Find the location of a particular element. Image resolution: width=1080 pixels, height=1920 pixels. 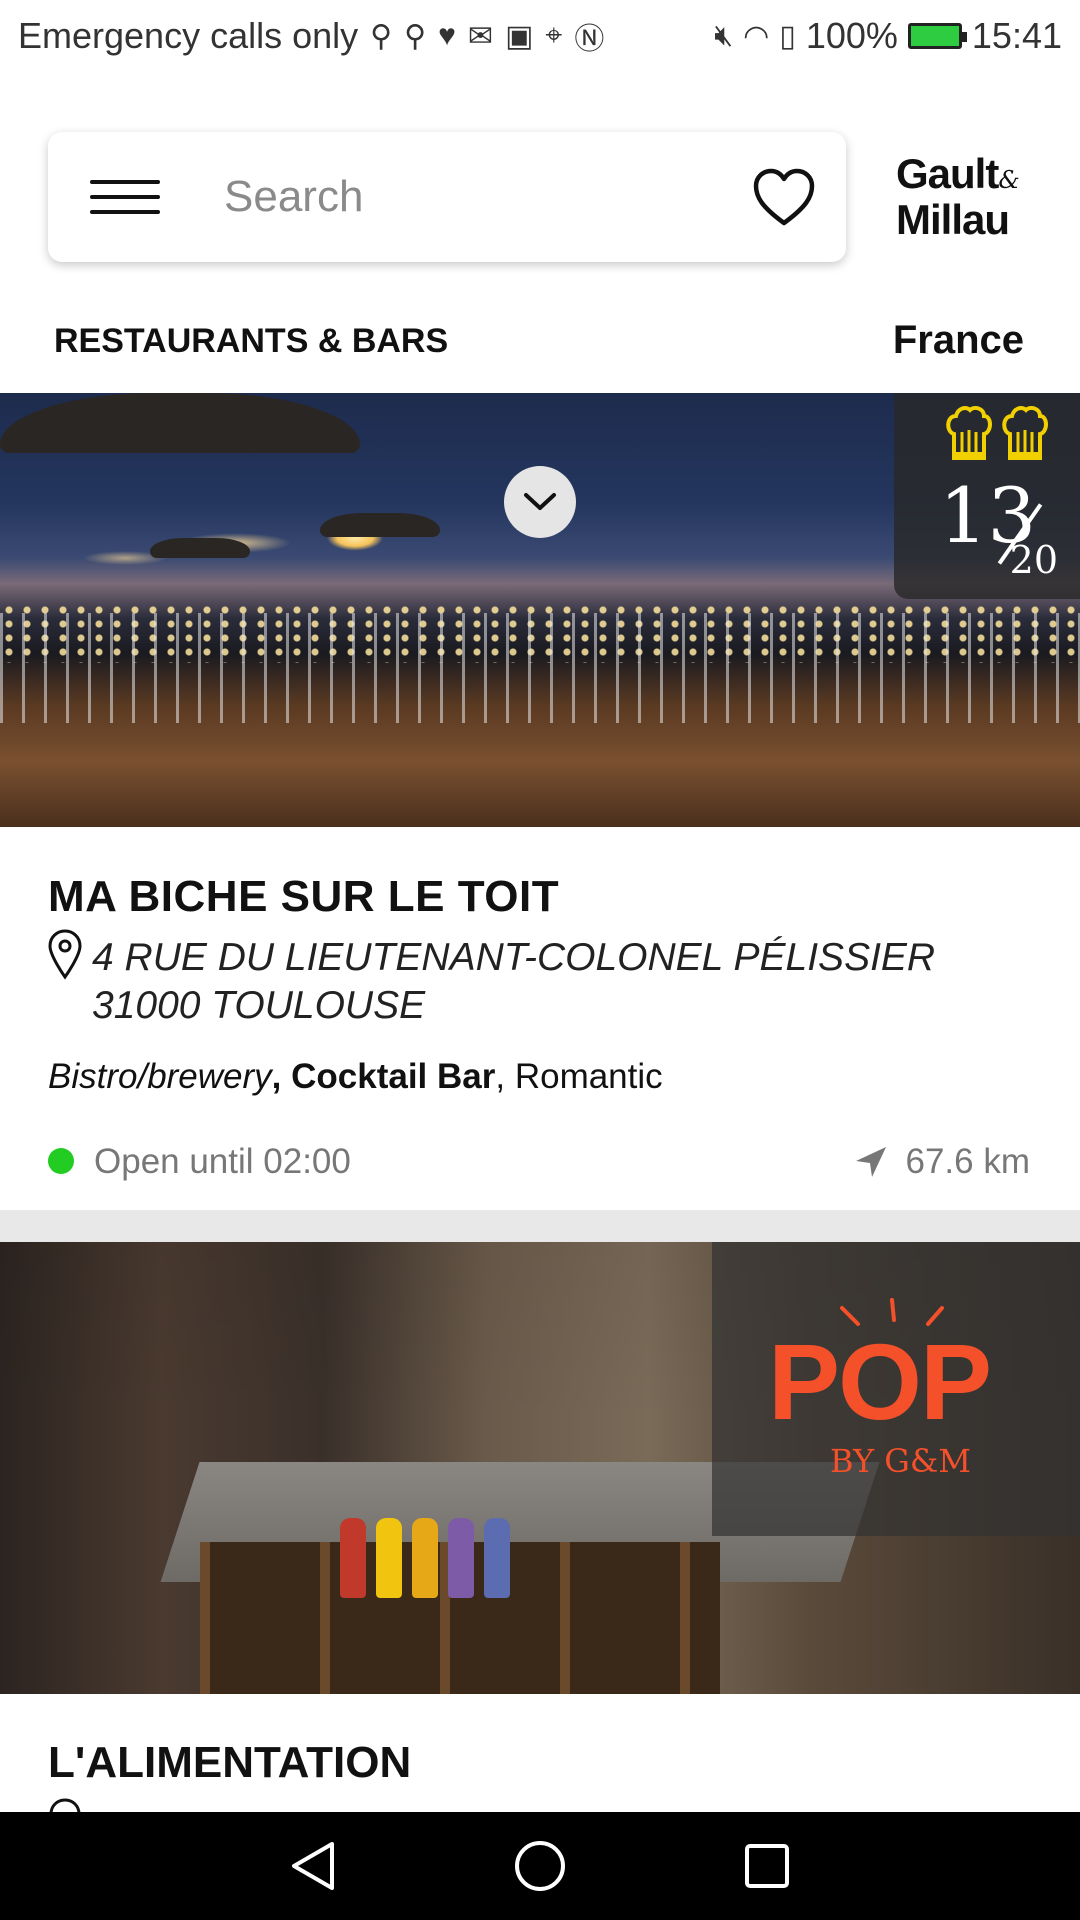

wifi-icon: ◠ is located at coordinates (756, 36).